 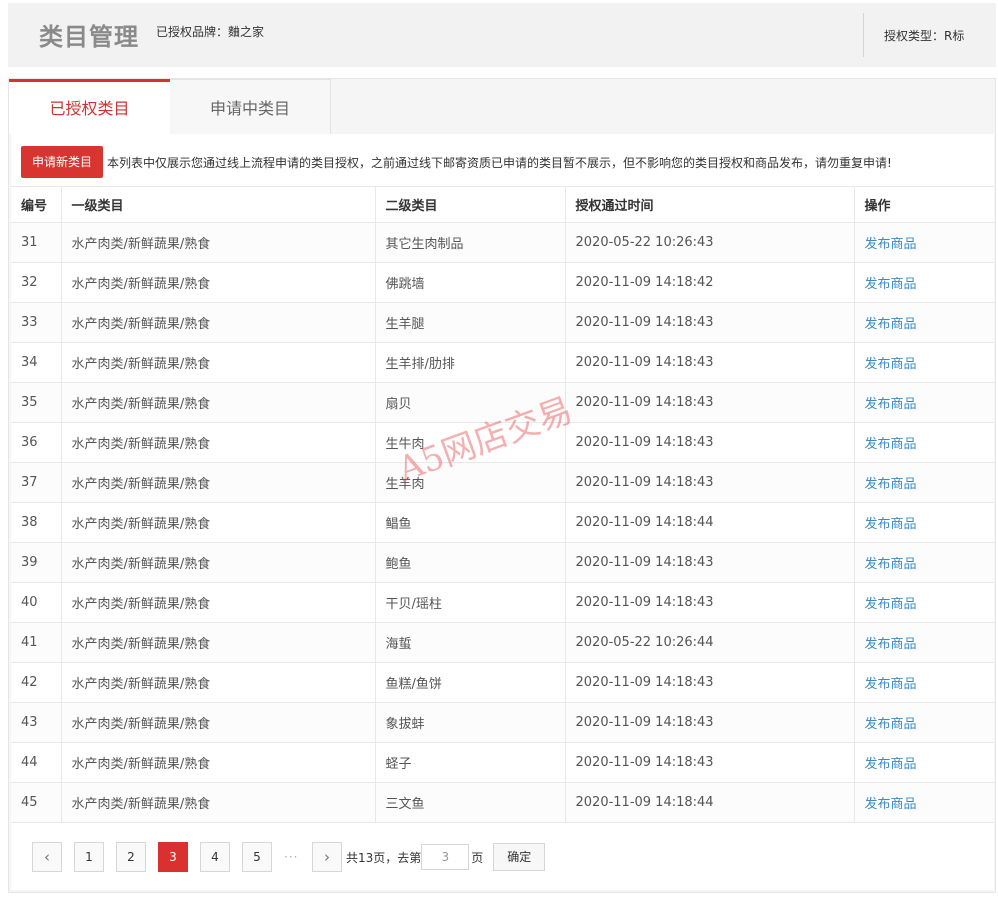 What do you see at coordinates (36, 482) in the screenshot?
I see `cell-id: 37` at bounding box center [36, 482].